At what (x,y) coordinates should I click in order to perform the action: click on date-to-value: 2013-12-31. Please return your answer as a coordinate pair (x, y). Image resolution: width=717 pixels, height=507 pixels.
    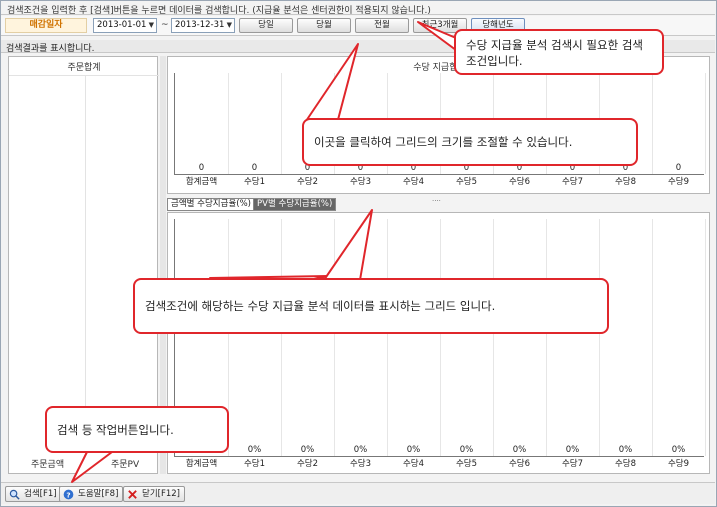
    Looking at the image, I should click on (200, 25).